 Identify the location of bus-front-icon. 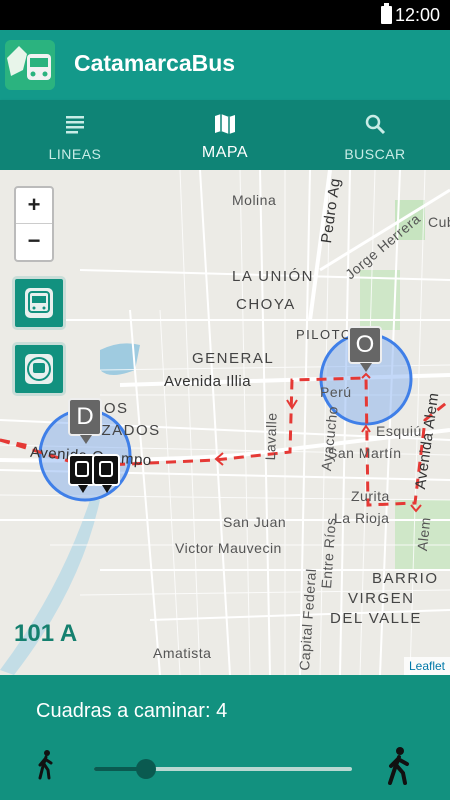
(39, 369).